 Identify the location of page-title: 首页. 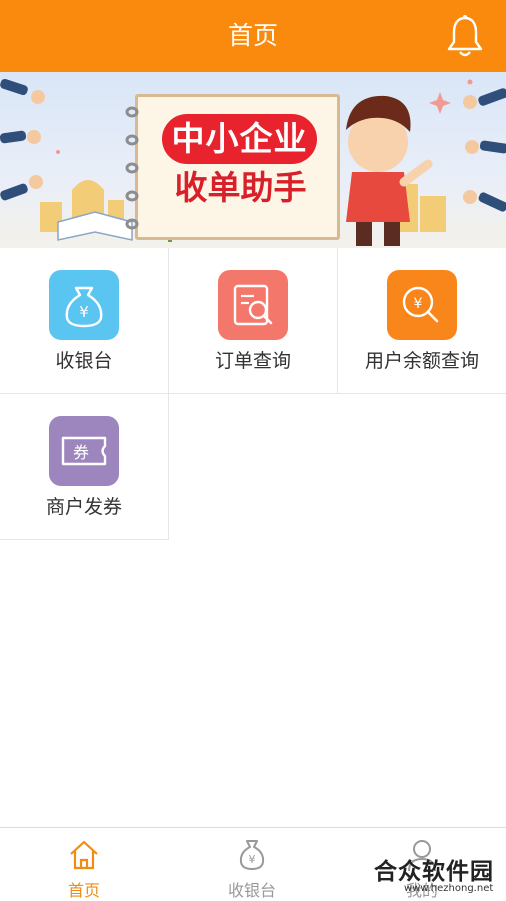
(252, 35).